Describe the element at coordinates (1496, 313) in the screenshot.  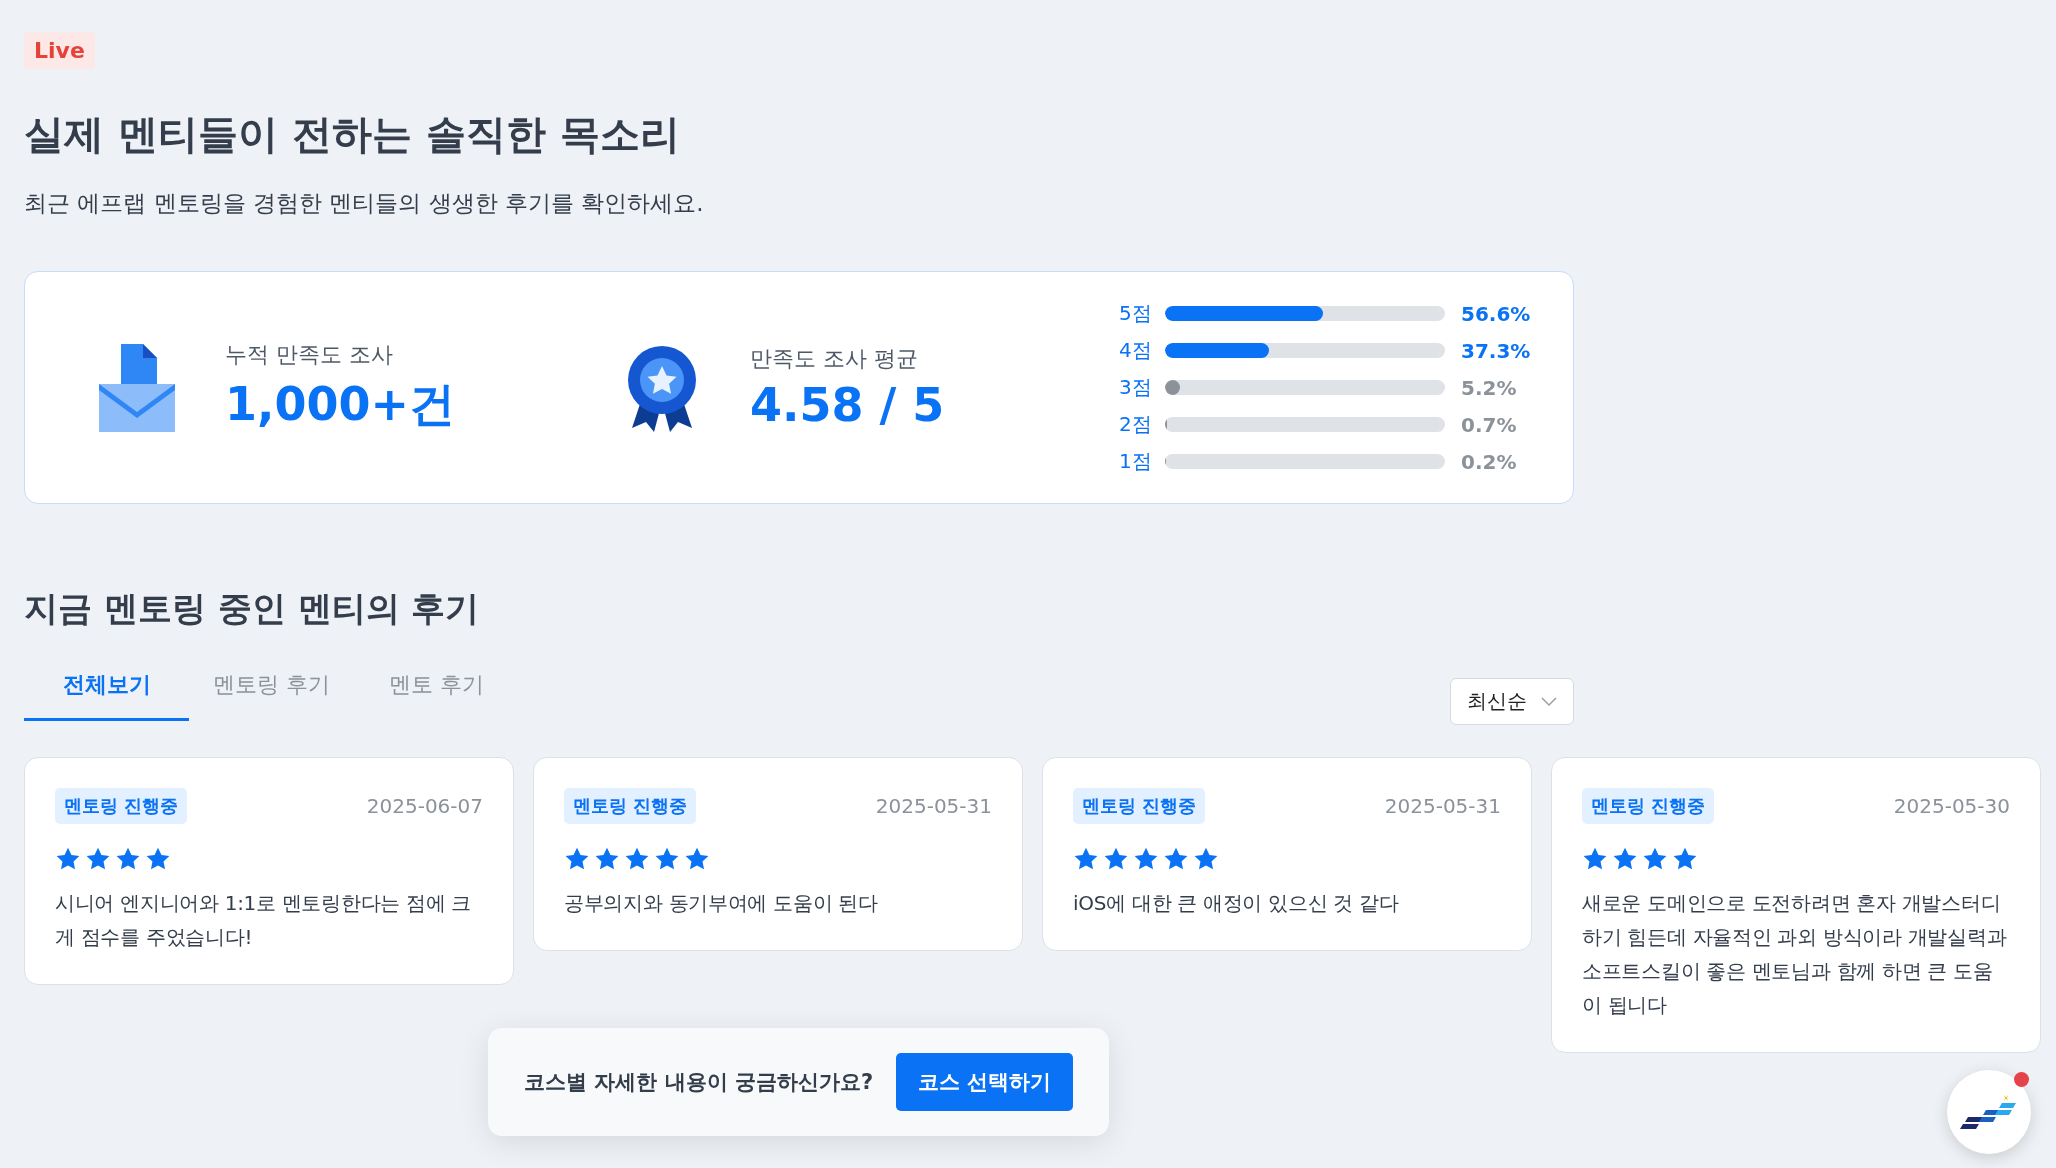
I see `percentage: 56.6%` at that location.